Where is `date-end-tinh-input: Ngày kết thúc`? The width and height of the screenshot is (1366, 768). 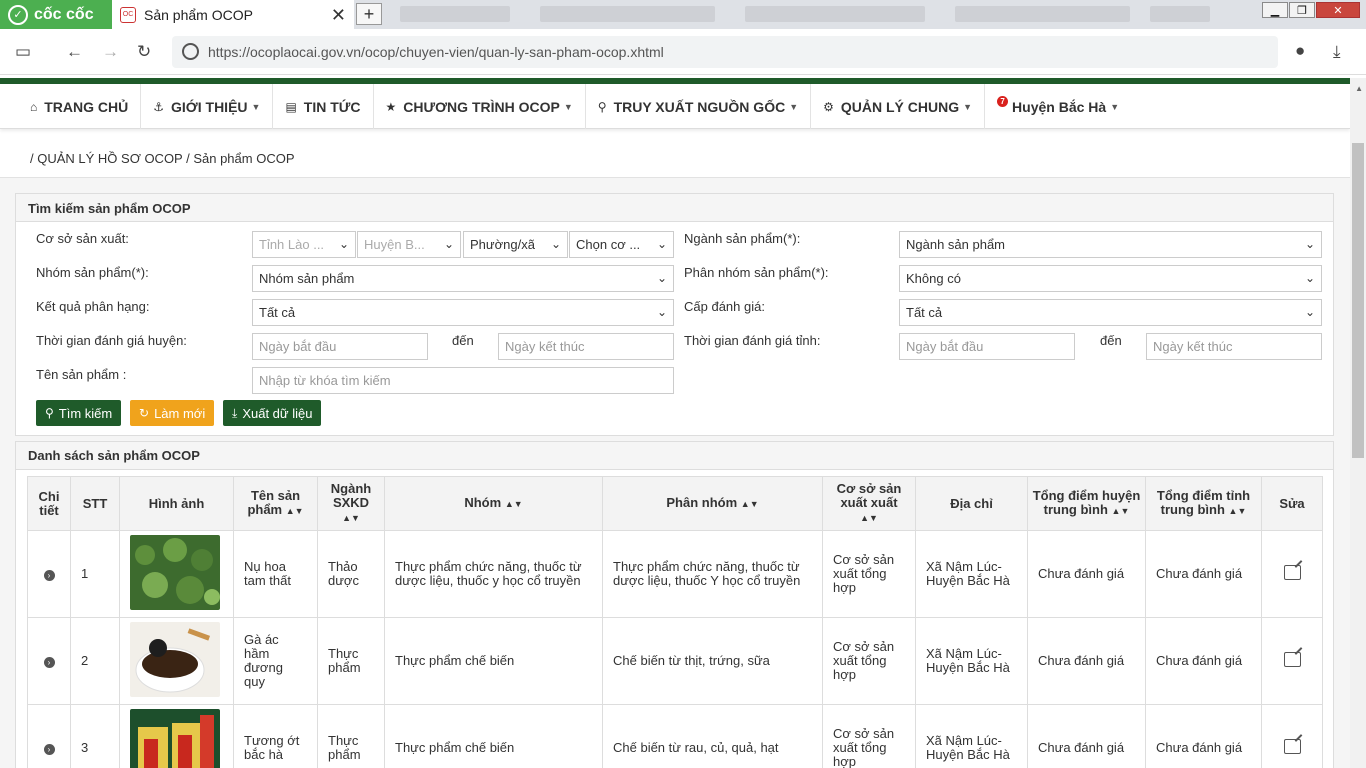
date-end-tinh-input: Ngày kết thúc is located at coordinates (1234, 346).